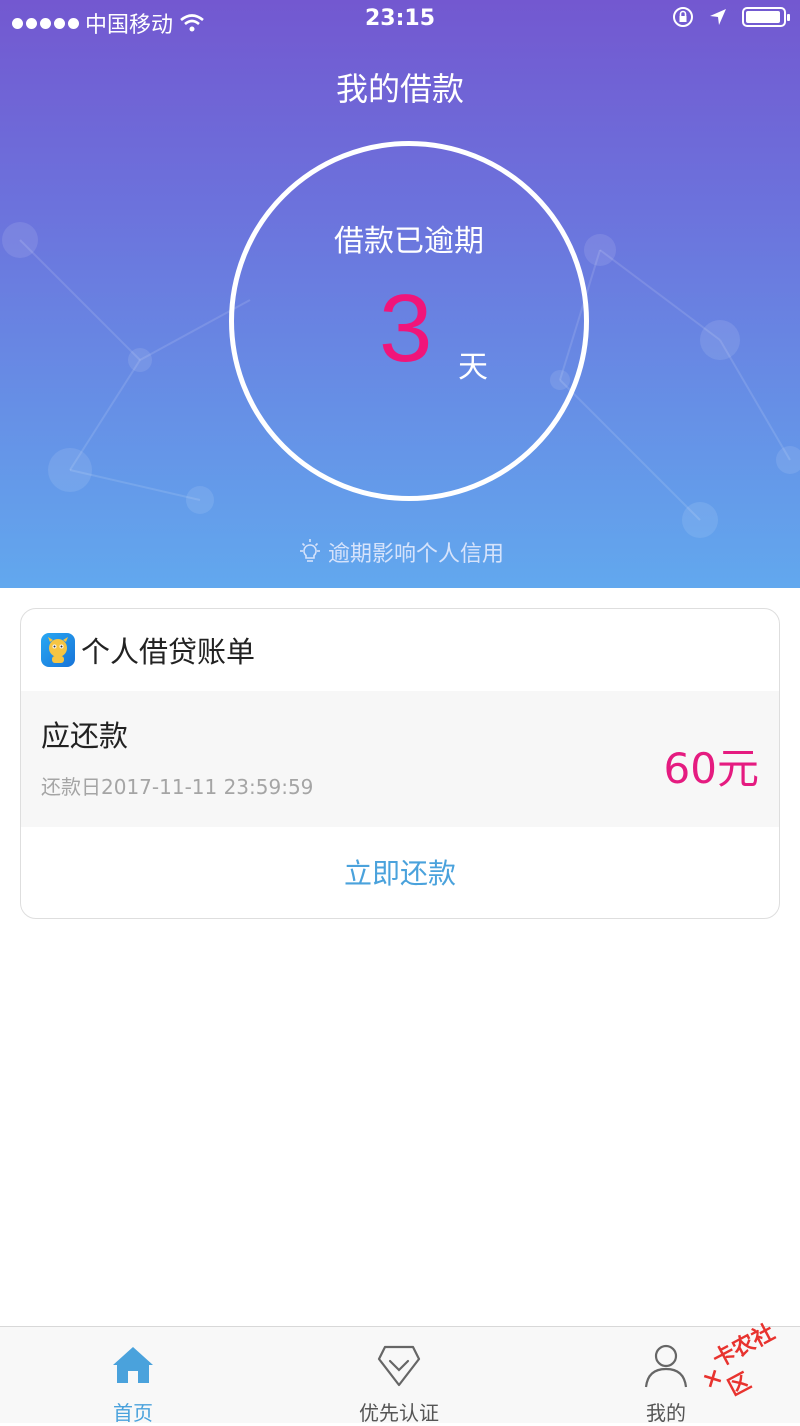 This screenshot has height=1426, width=800. I want to click on overdue-ring: 借款已逾期 3 天, so click(409, 321).